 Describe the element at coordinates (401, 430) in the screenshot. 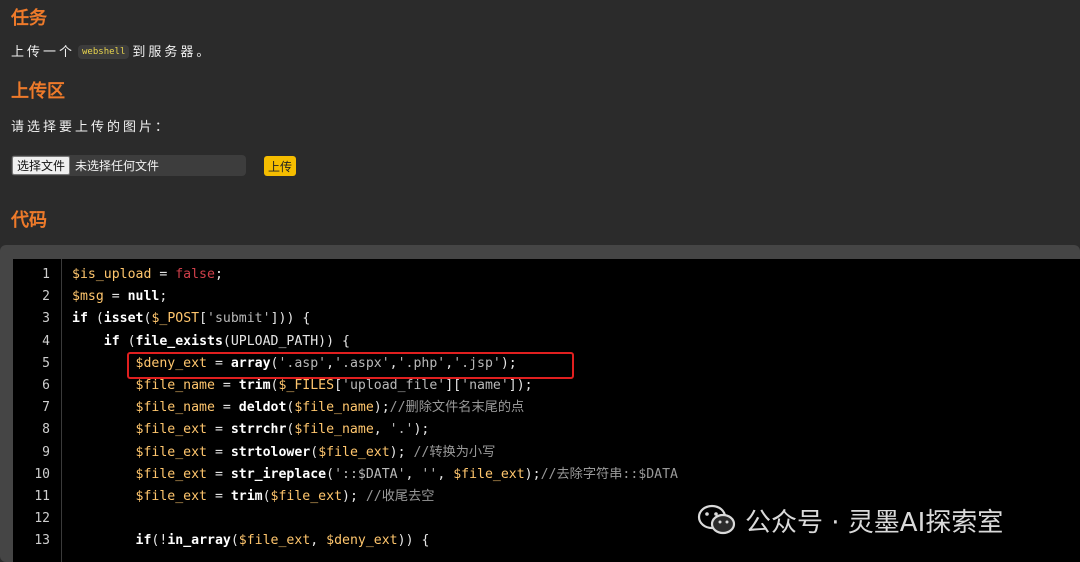

I see `code-token: '.'` at that location.